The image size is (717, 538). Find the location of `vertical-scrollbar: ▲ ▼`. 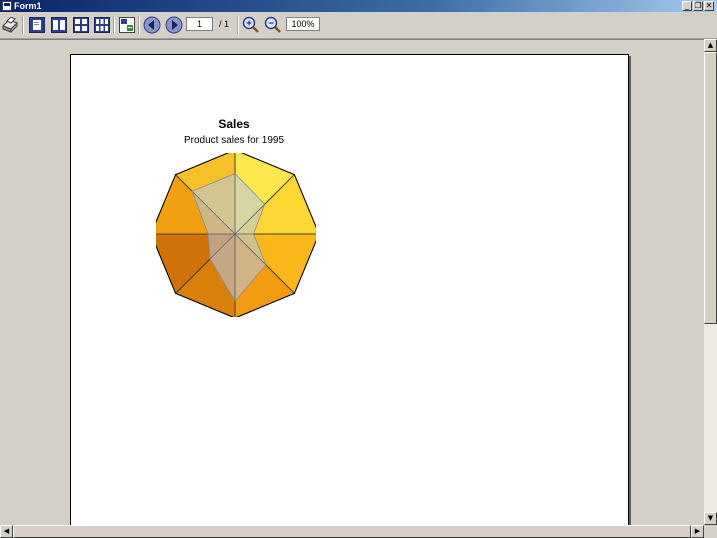

vertical-scrollbar: ▲ ▼ is located at coordinates (710, 282).